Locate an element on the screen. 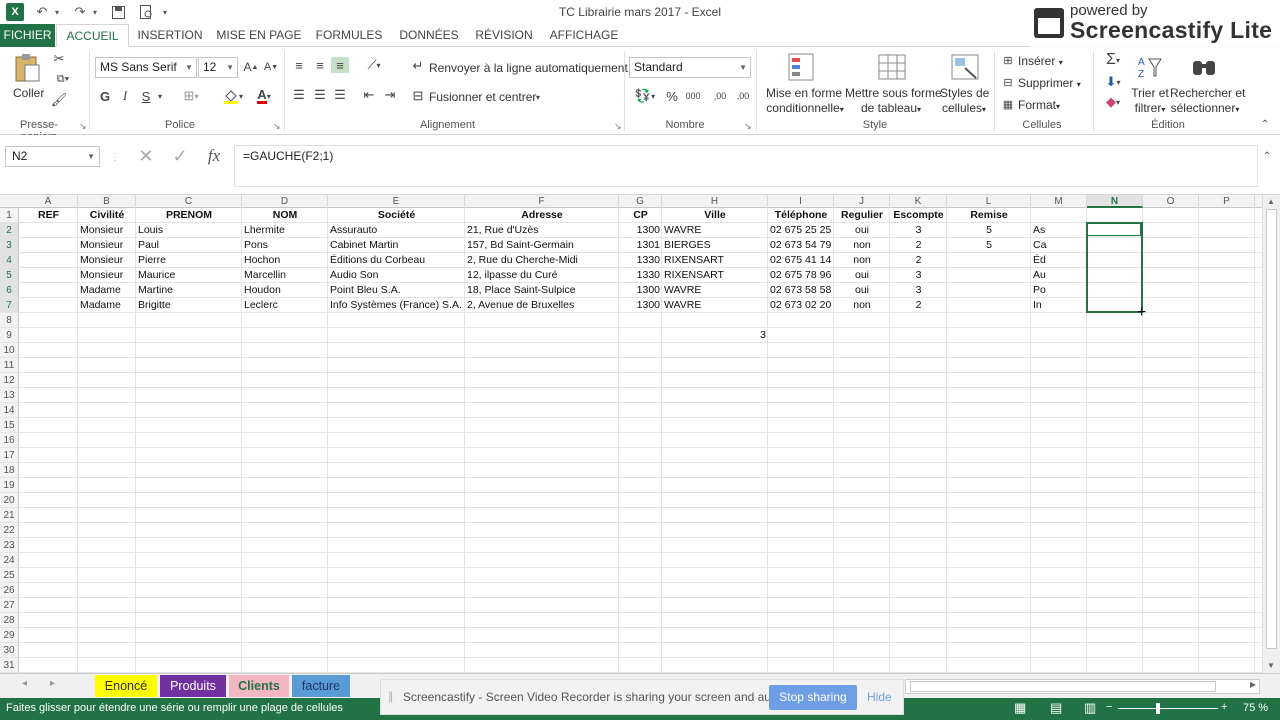 This screenshot has width=1280, height=720. cell-h6: WAVRE is located at coordinates (715, 290).